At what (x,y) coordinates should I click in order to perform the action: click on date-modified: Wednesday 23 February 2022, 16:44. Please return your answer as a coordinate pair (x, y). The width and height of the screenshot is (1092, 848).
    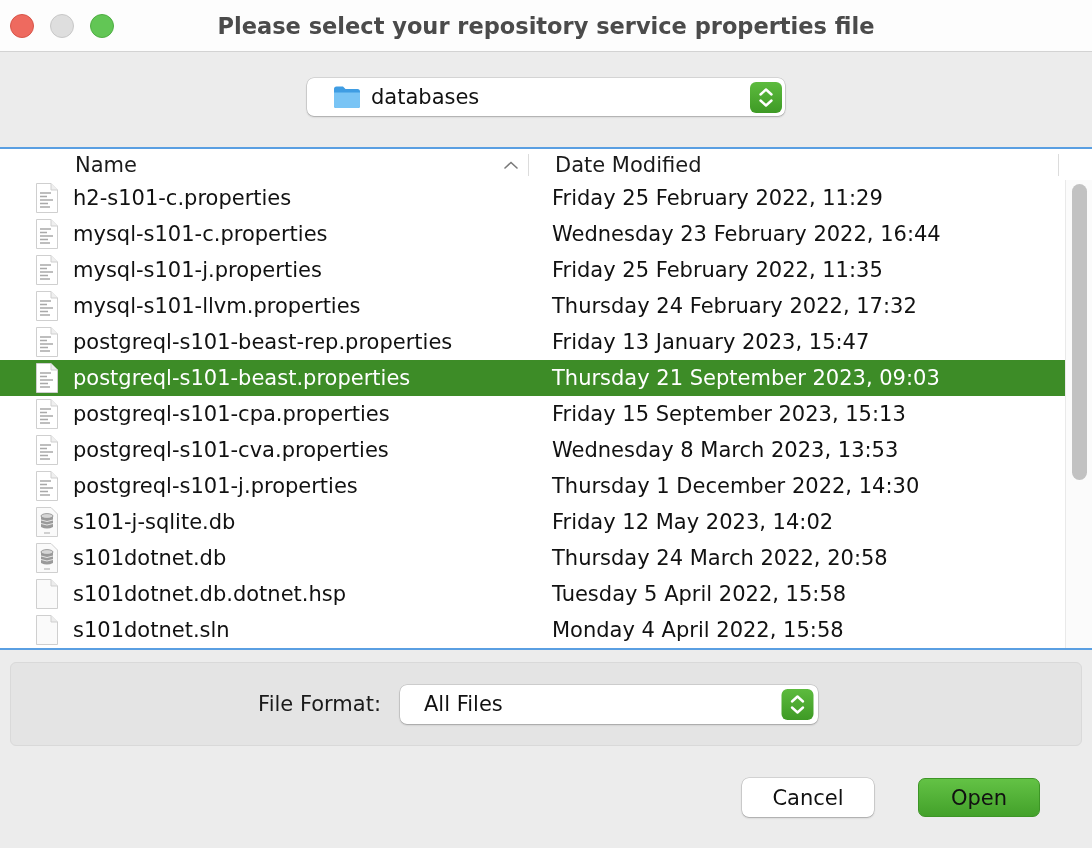
    Looking at the image, I should click on (746, 234).